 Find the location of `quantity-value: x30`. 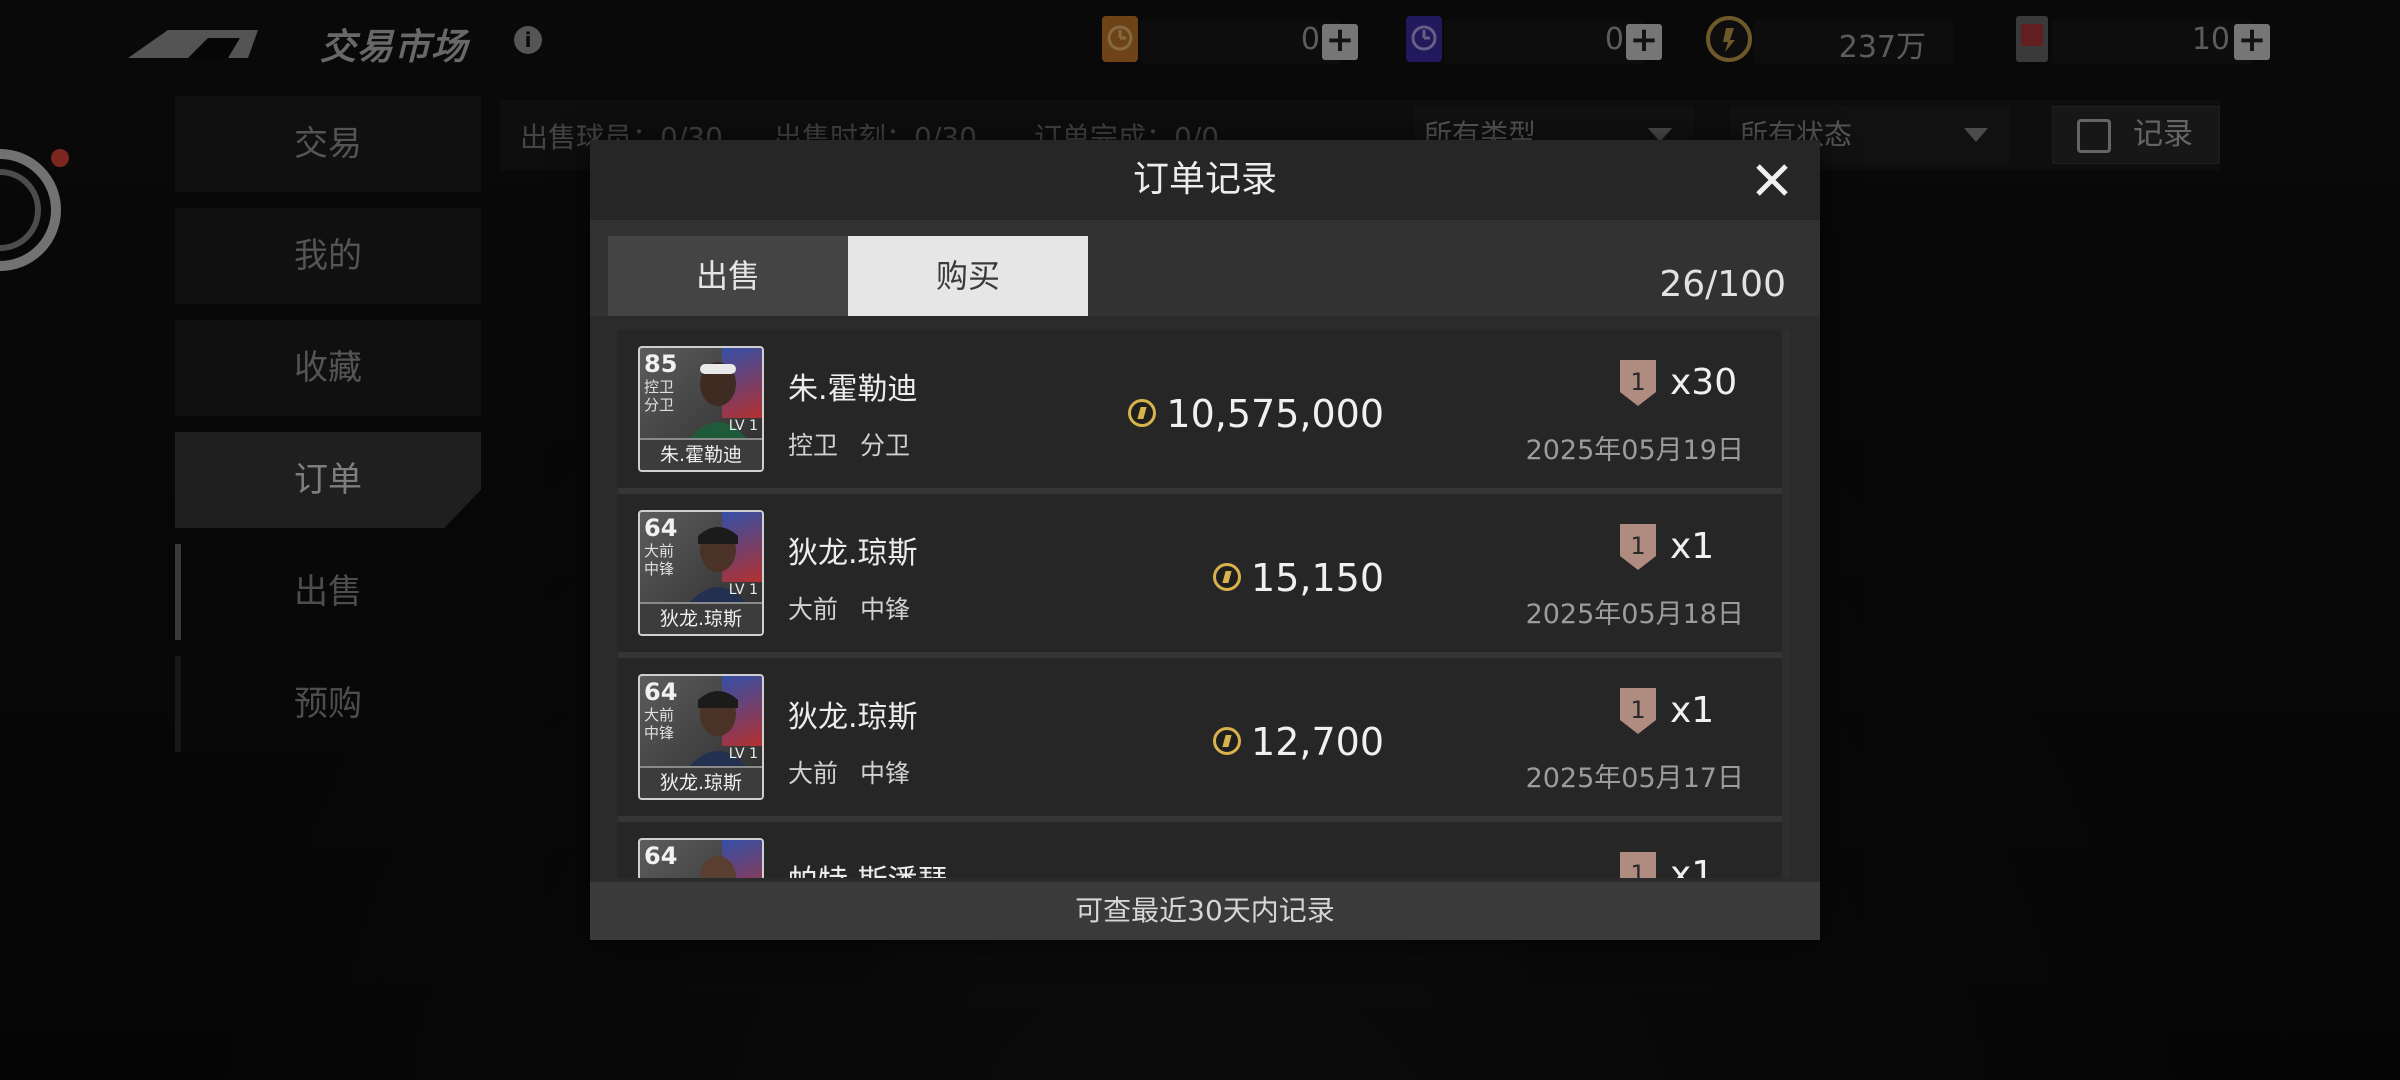

quantity-value: x30 is located at coordinates (1704, 382).